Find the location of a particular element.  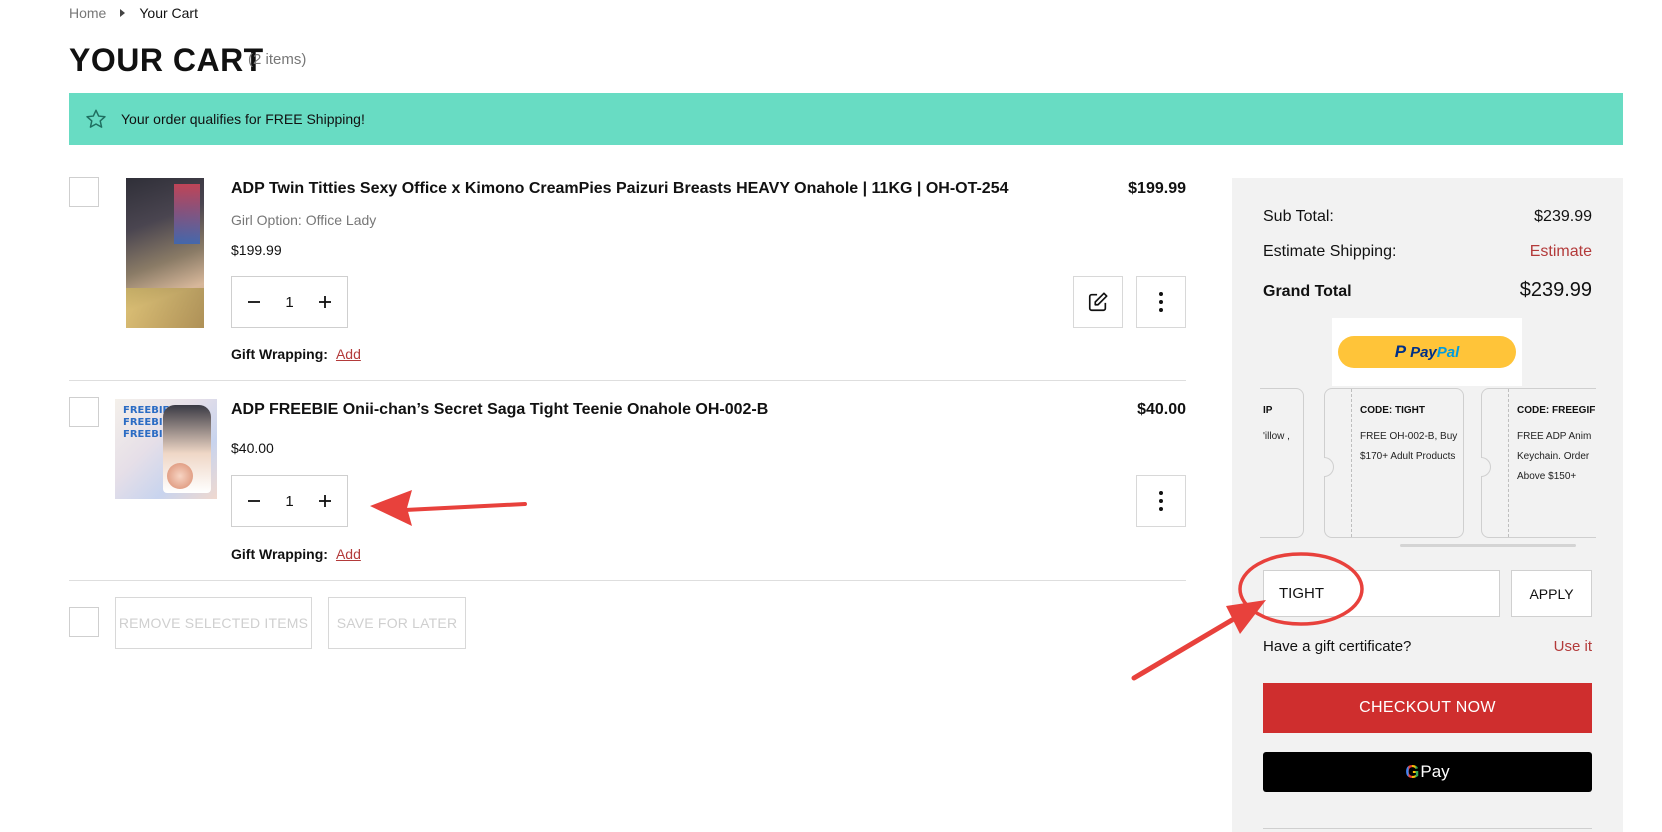

google-pay-label: Pay is located at coordinates (1435, 771).